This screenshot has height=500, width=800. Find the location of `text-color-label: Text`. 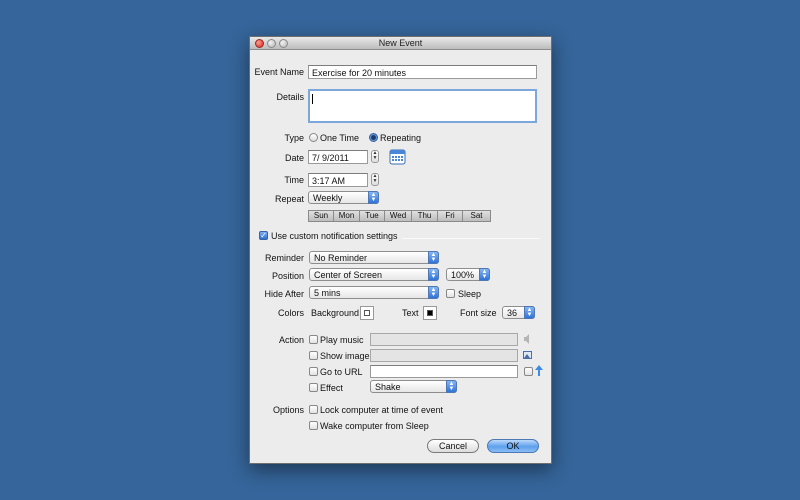

text-color-label: Text is located at coordinates (410, 313).